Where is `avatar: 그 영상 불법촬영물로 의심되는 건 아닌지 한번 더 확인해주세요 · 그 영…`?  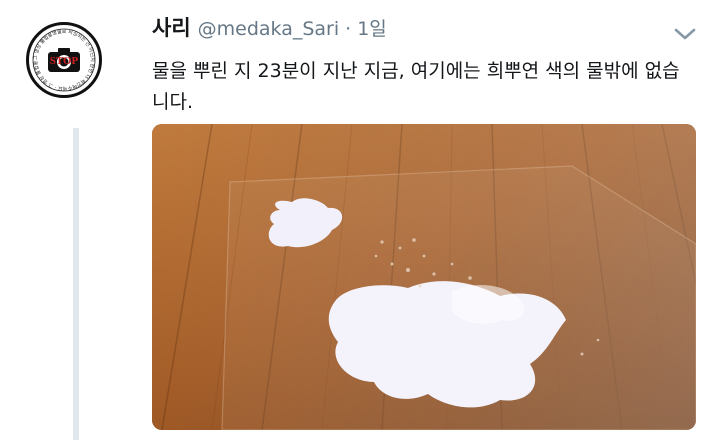
avatar: 그 영상 불법촬영물로 의심되는 건 아닌지 한번 더 확인해주세요 · 그 영… is located at coordinates (64, 60).